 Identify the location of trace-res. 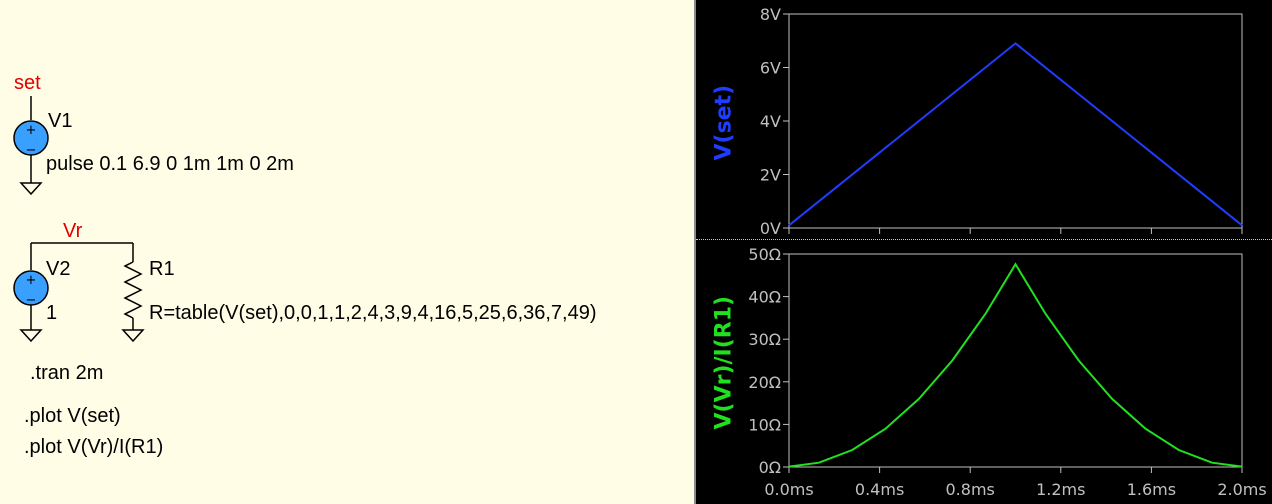
(1015, 365).